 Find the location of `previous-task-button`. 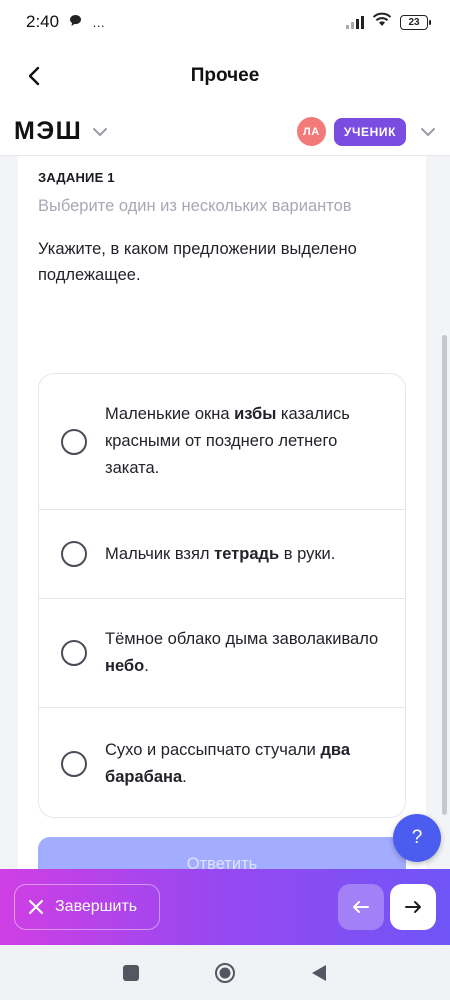

previous-task-button is located at coordinates (361, 907).